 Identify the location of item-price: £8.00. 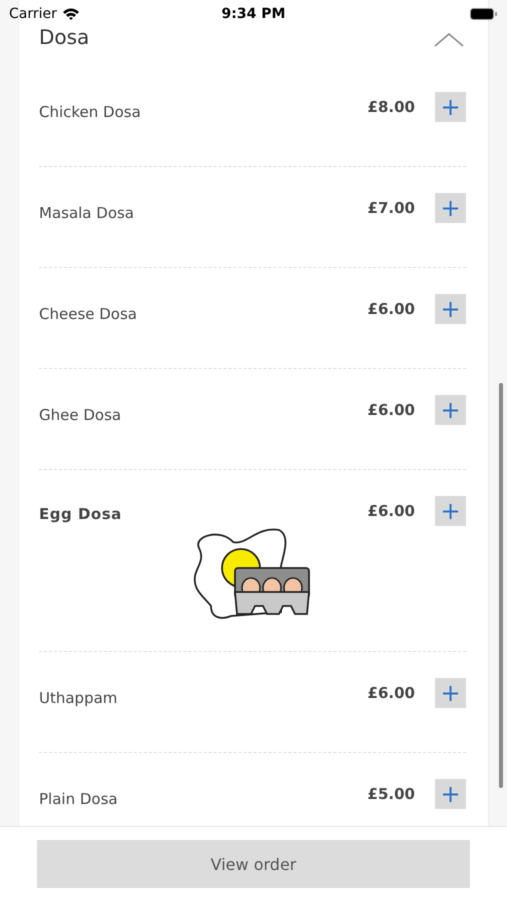
(391, 107).